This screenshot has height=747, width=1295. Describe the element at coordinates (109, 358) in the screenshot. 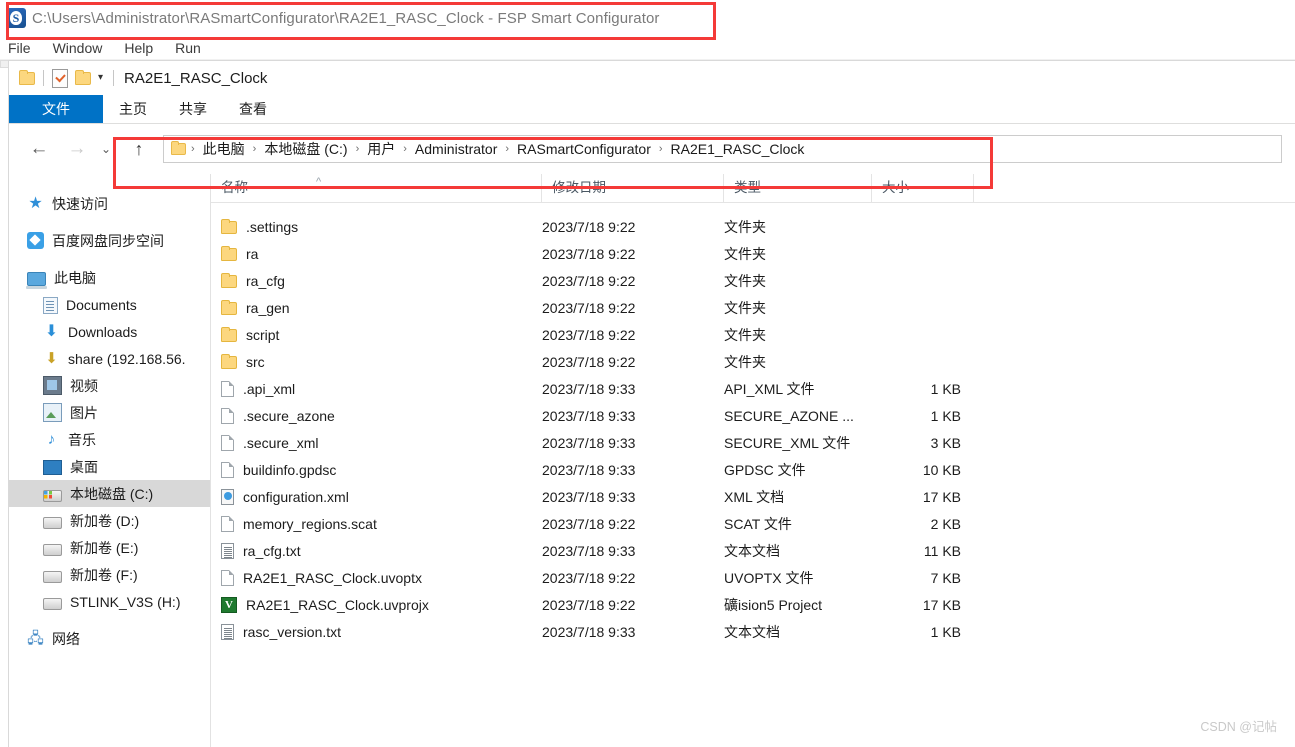

I see `sidebar-item-share: ⬇ share (192.168.56.` at that location.